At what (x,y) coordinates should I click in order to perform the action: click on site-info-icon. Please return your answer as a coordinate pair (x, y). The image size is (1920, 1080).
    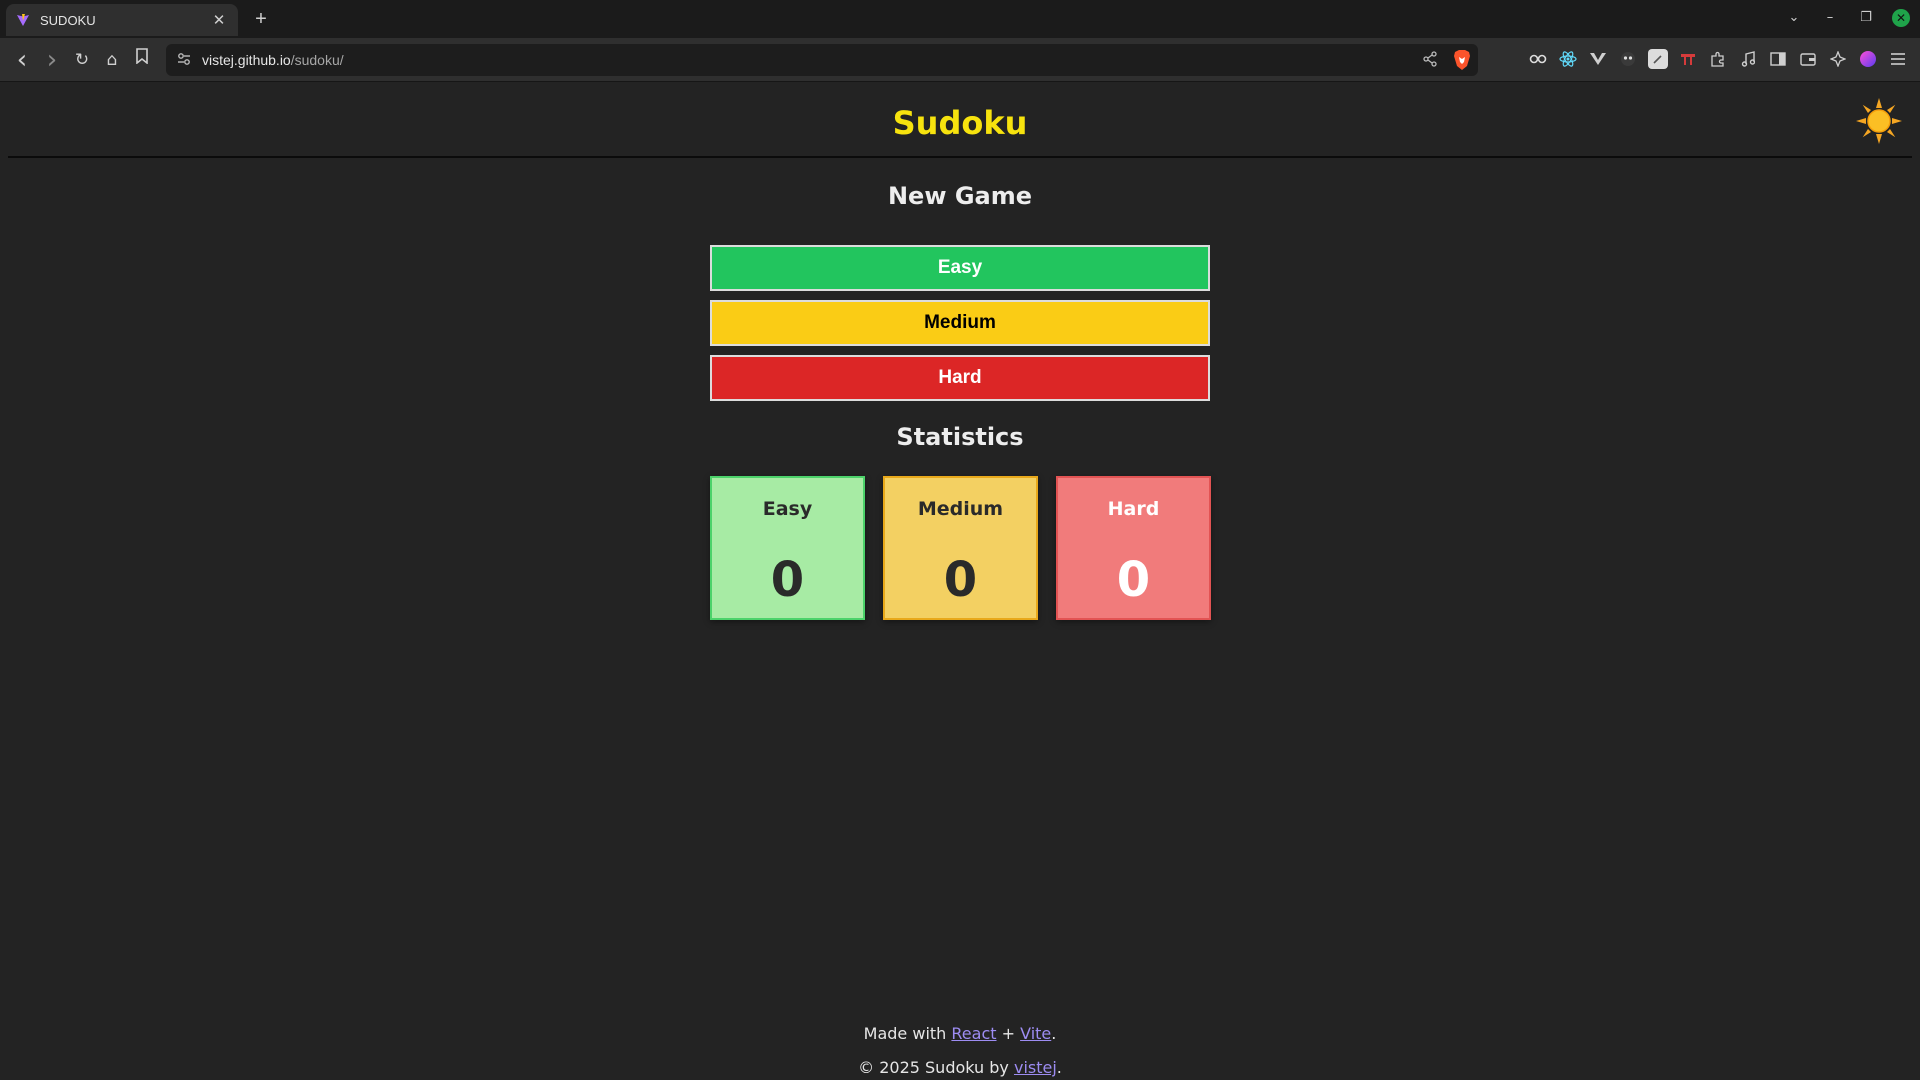
    Looking at the image, I should click on (185, 60).